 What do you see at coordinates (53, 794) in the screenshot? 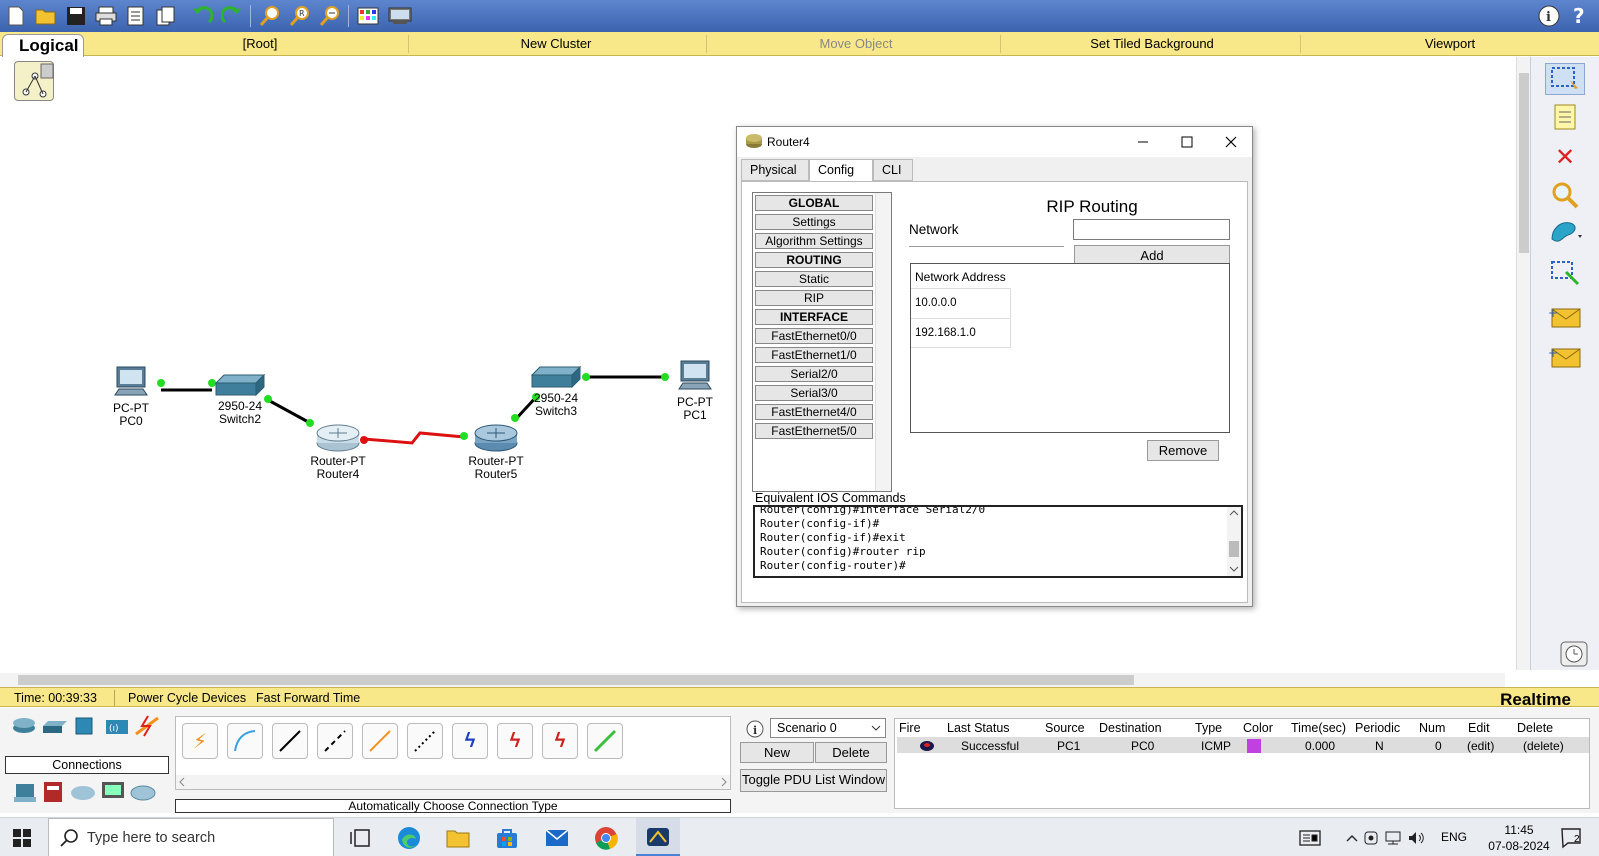
I see `security-category-icon` at bounding box center [53, 794].